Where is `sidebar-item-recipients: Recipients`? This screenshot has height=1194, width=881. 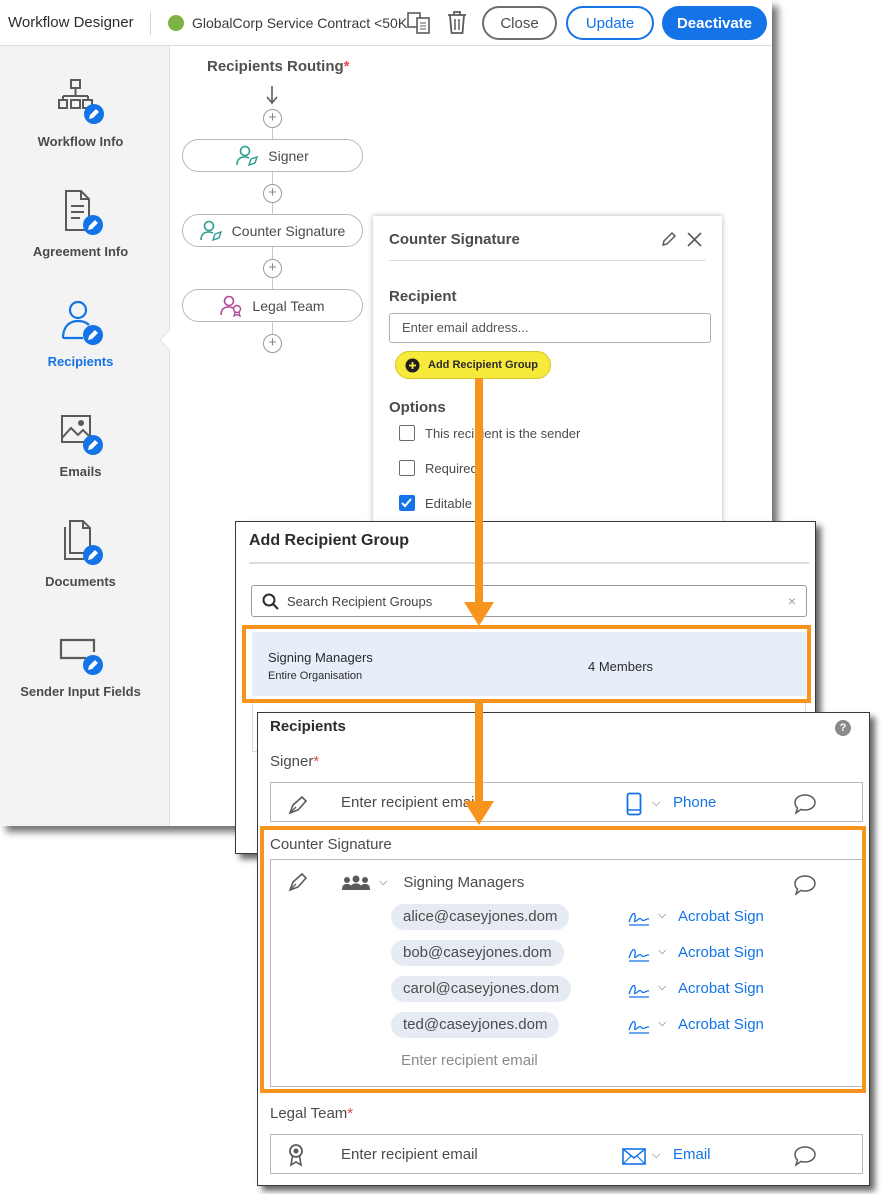
sidebar-item-recipients: Recipients is located at coordinates (85, 348).